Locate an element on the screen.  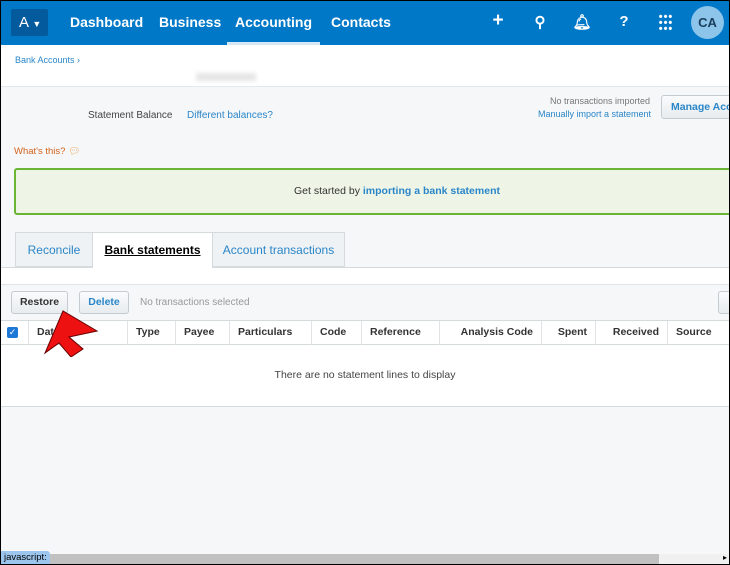
col-reference: Reference is located at coordinates (400, 333).